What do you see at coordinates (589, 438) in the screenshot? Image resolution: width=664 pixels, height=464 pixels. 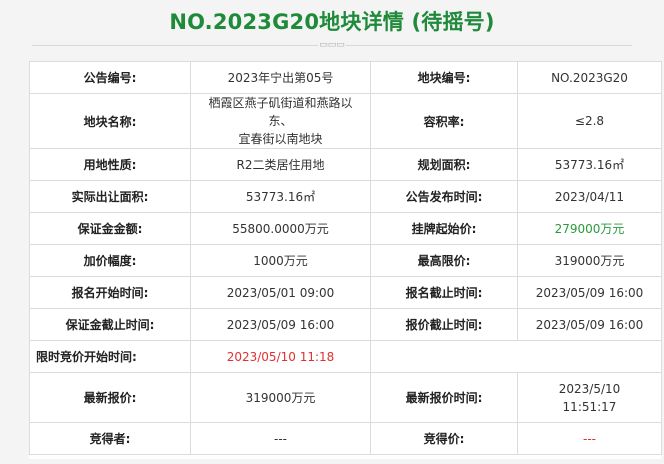 I see `value-win-price: ---` at bounding box center [589, 438].